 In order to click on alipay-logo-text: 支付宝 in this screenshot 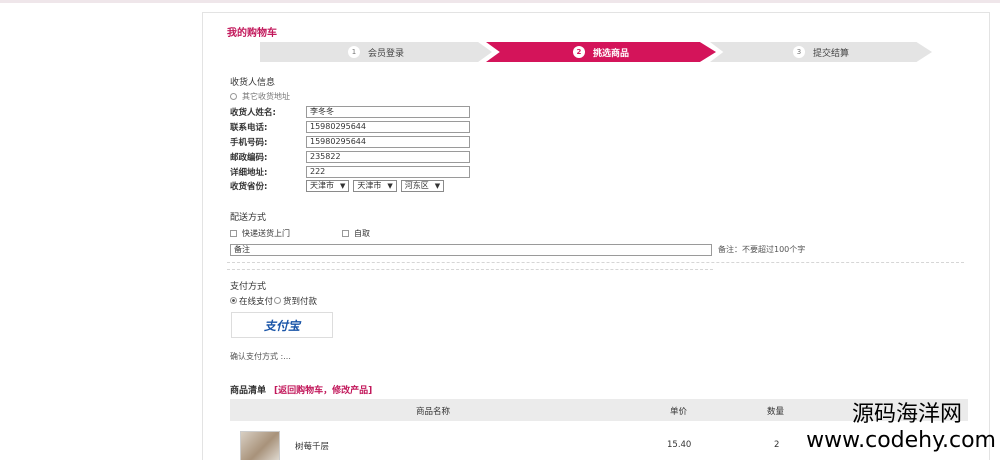, I will do `click(281, 325)`.